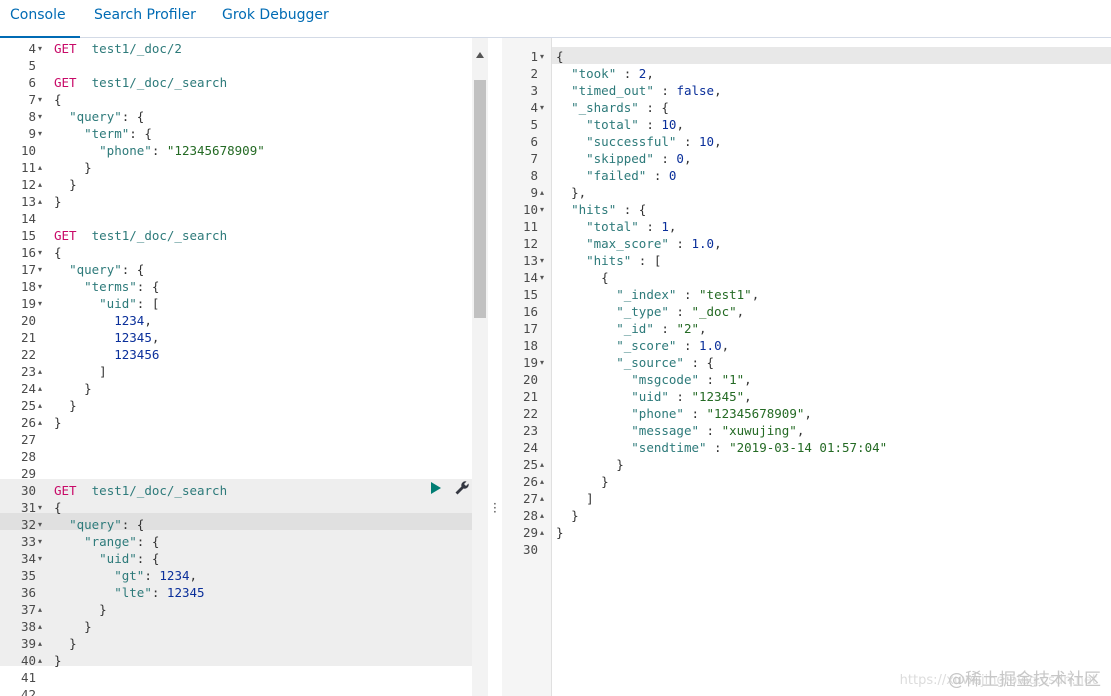  I want to click on line-number: 40, so click(28, 660).